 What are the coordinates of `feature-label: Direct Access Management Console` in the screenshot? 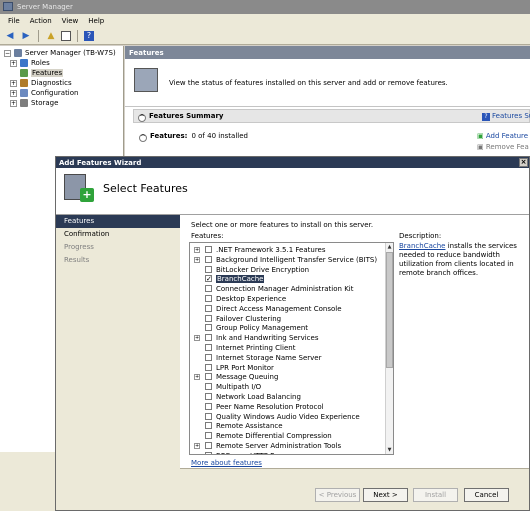 It's located at (279, 308).